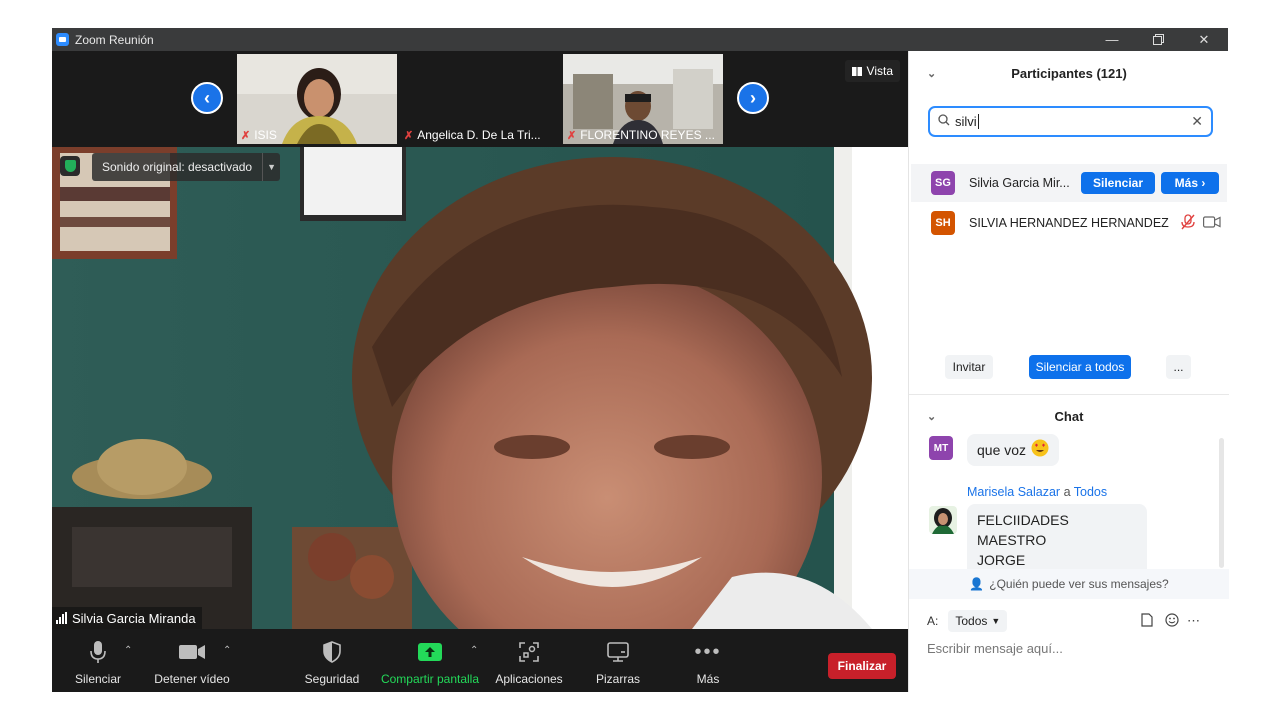 Image resolution: width=1280 pixels, height=720 pixels. I want to click on microphone-icon, so click(98, 652).